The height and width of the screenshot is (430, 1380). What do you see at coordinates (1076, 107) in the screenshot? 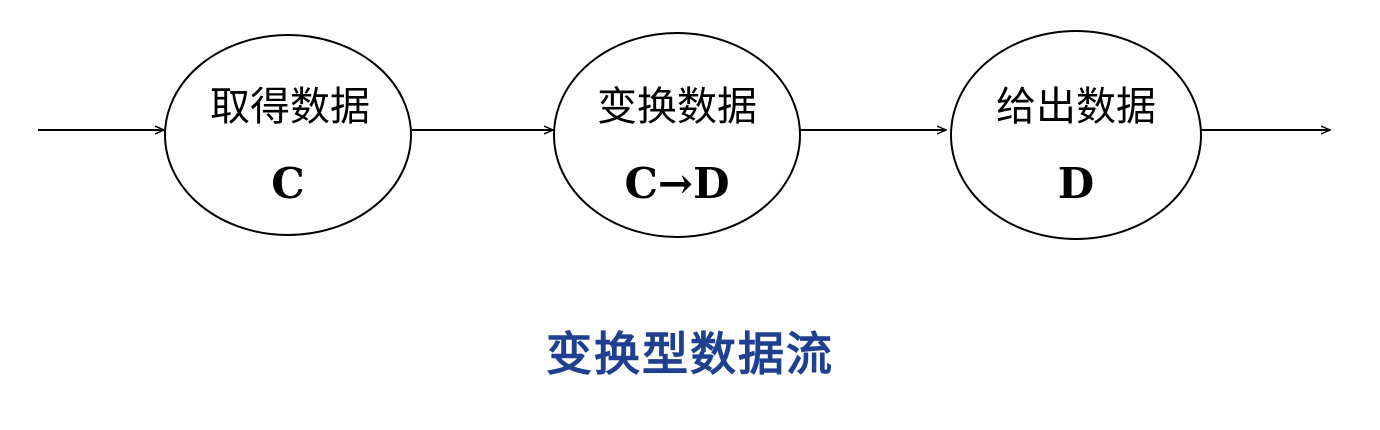
I see `node-title: 给出数据` at bounding box center [1076, 107].